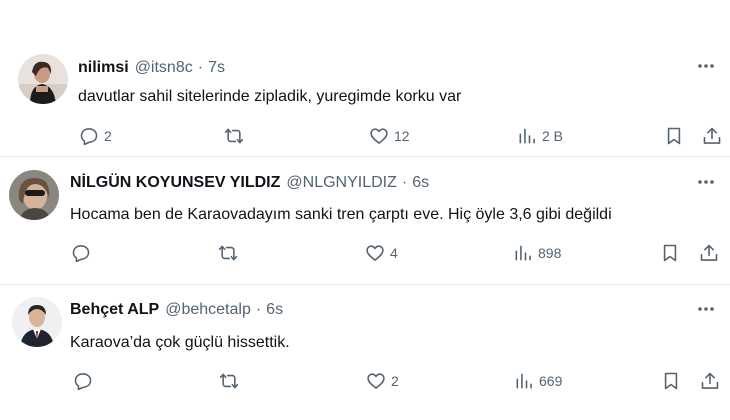 This screenshot has height=420, width=730. I want to click on views-count: 898, so click(550, 253).